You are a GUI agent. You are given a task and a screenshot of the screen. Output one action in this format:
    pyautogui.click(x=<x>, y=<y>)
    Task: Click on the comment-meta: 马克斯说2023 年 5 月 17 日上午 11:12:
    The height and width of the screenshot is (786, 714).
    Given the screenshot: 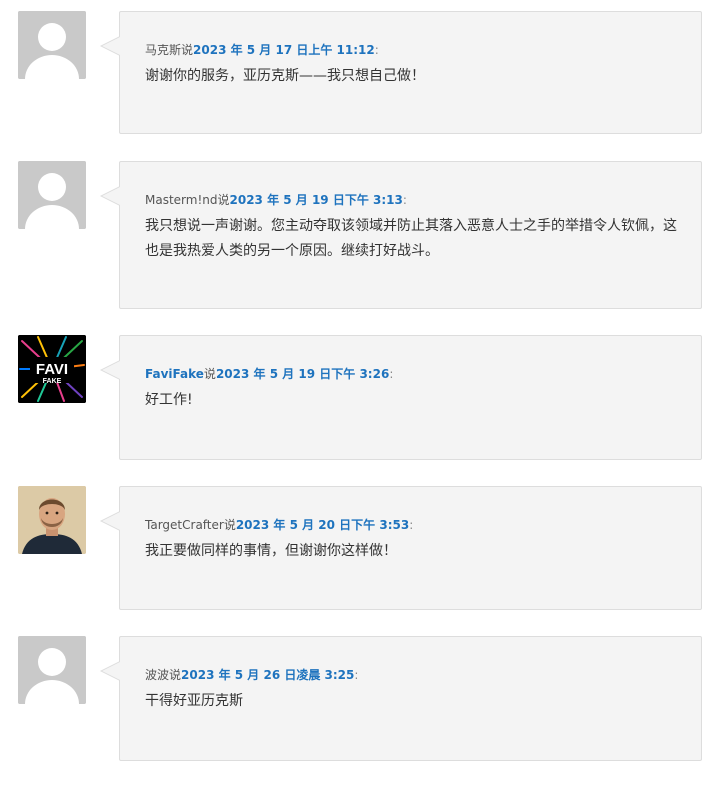 What is the action you would take?
    pyautogui.click(x=262, y=49)
    